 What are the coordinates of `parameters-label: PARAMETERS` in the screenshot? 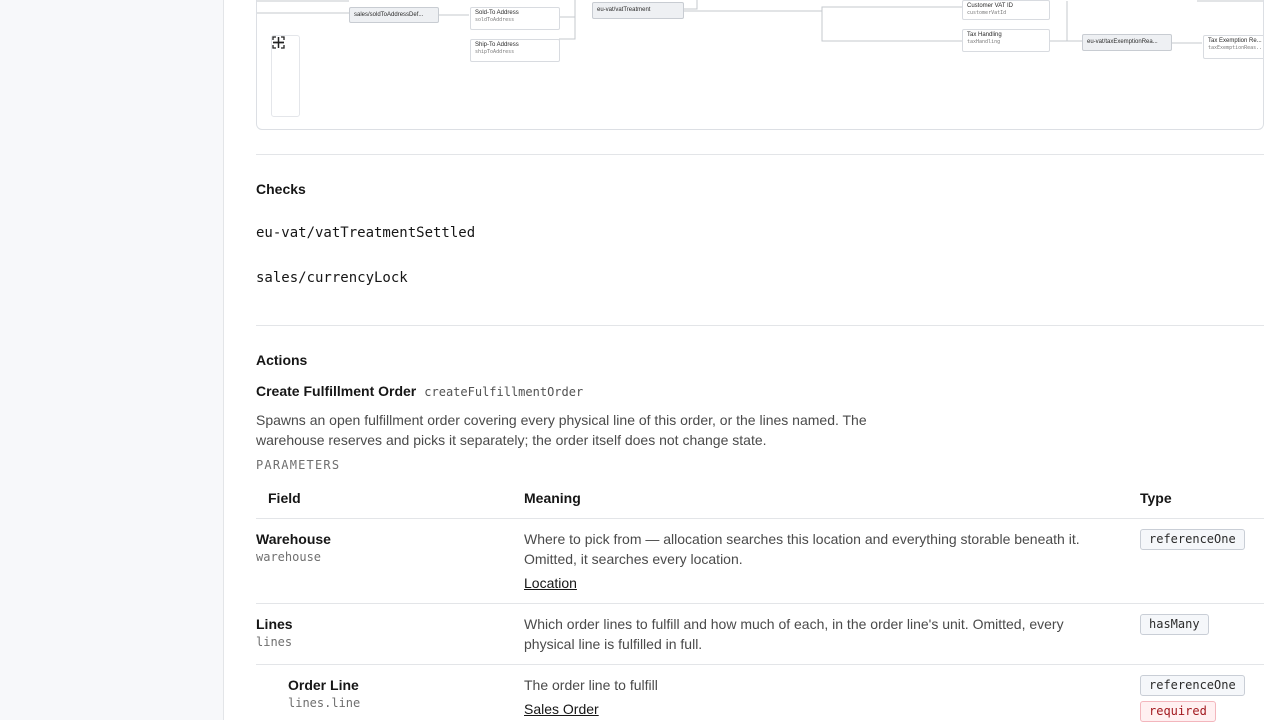 It's located at (298, 465).